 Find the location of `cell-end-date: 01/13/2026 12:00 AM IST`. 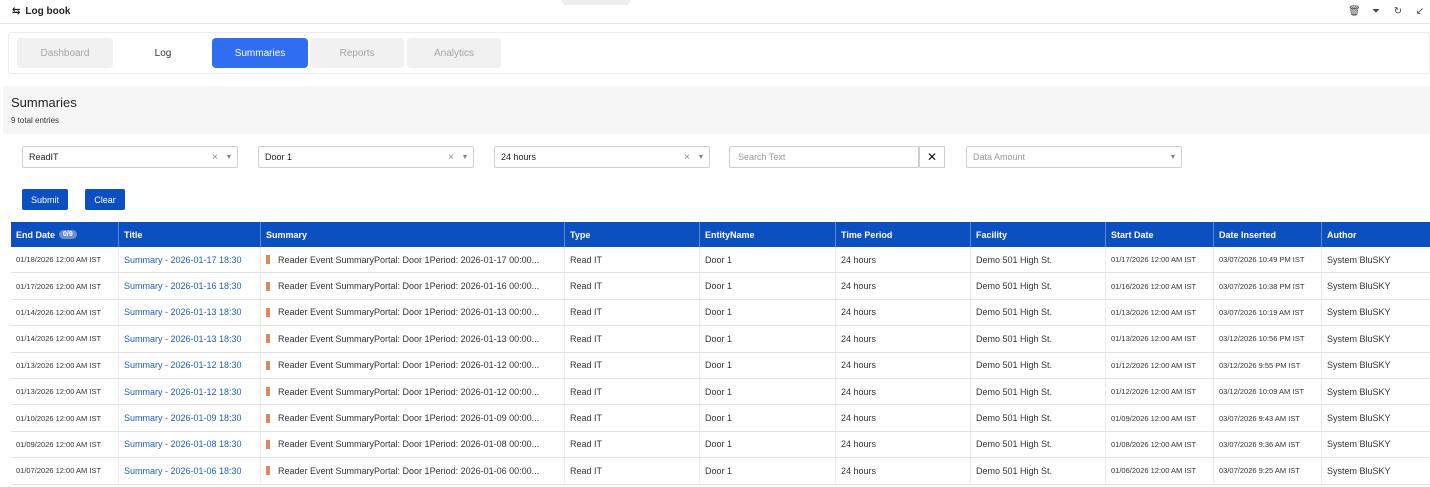

cell-end-date: 01/13/2026 12:00 AM IST is located at coordinates (65, 365).